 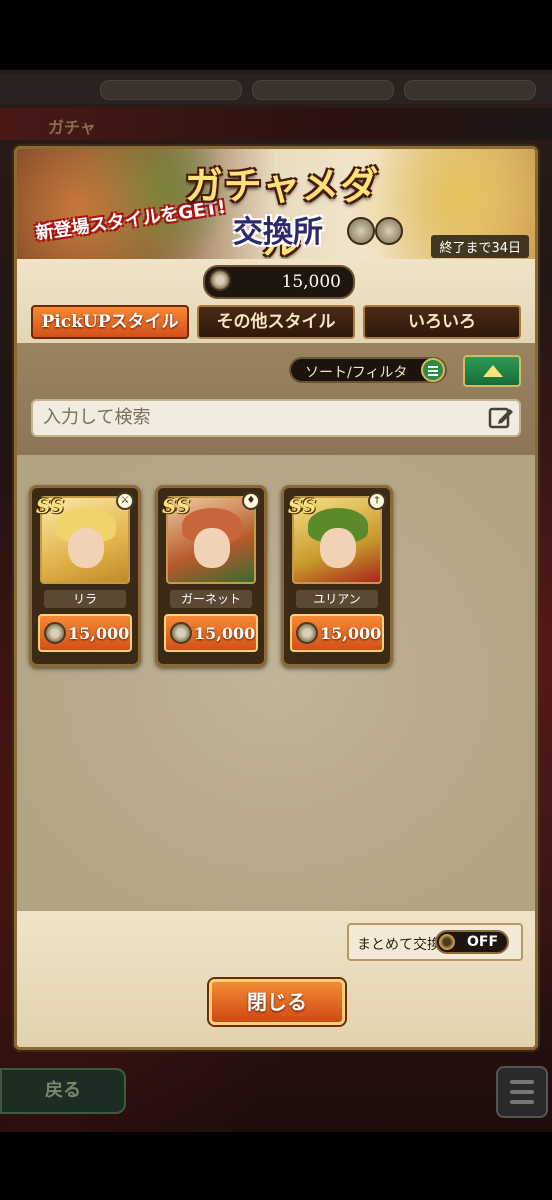 I want to click on tab-other-style: その他スタイル, so click(x=276, y=322).